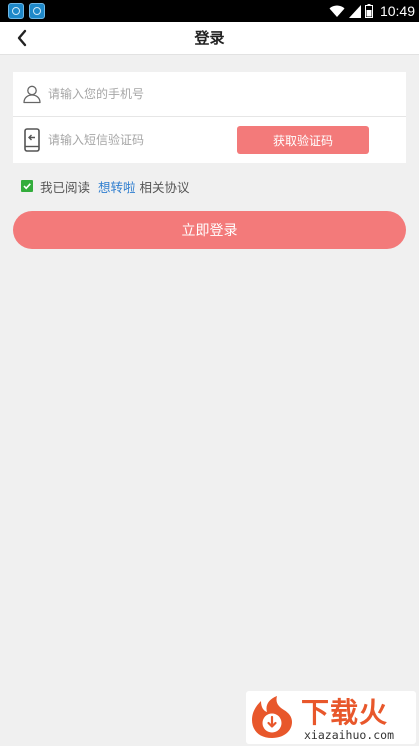 The image size is (419, 746). I want to click on agree-checkbox, so click(27, 186).